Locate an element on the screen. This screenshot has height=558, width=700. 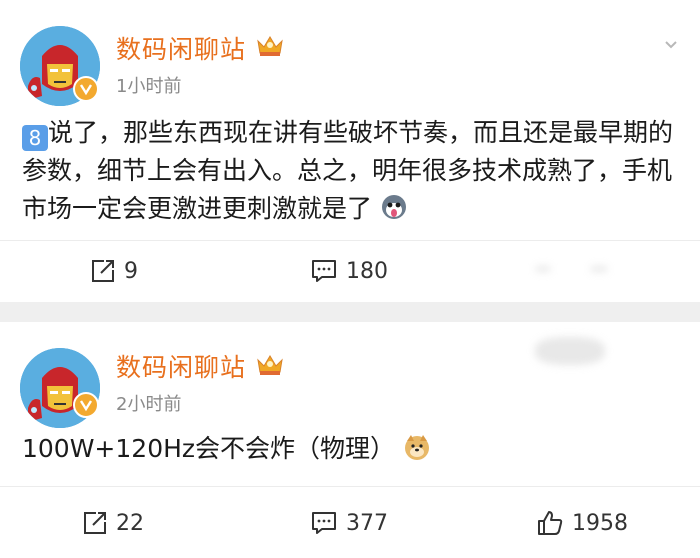
husky-emoji-icon is located at coordinates (393, 207).